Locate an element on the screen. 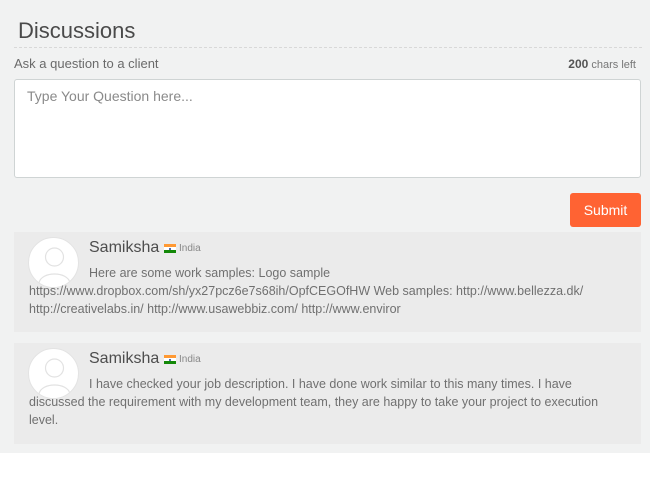 The image size is (650, 479). chars-left-suffix: chars left is located at coordinates (613, 65).